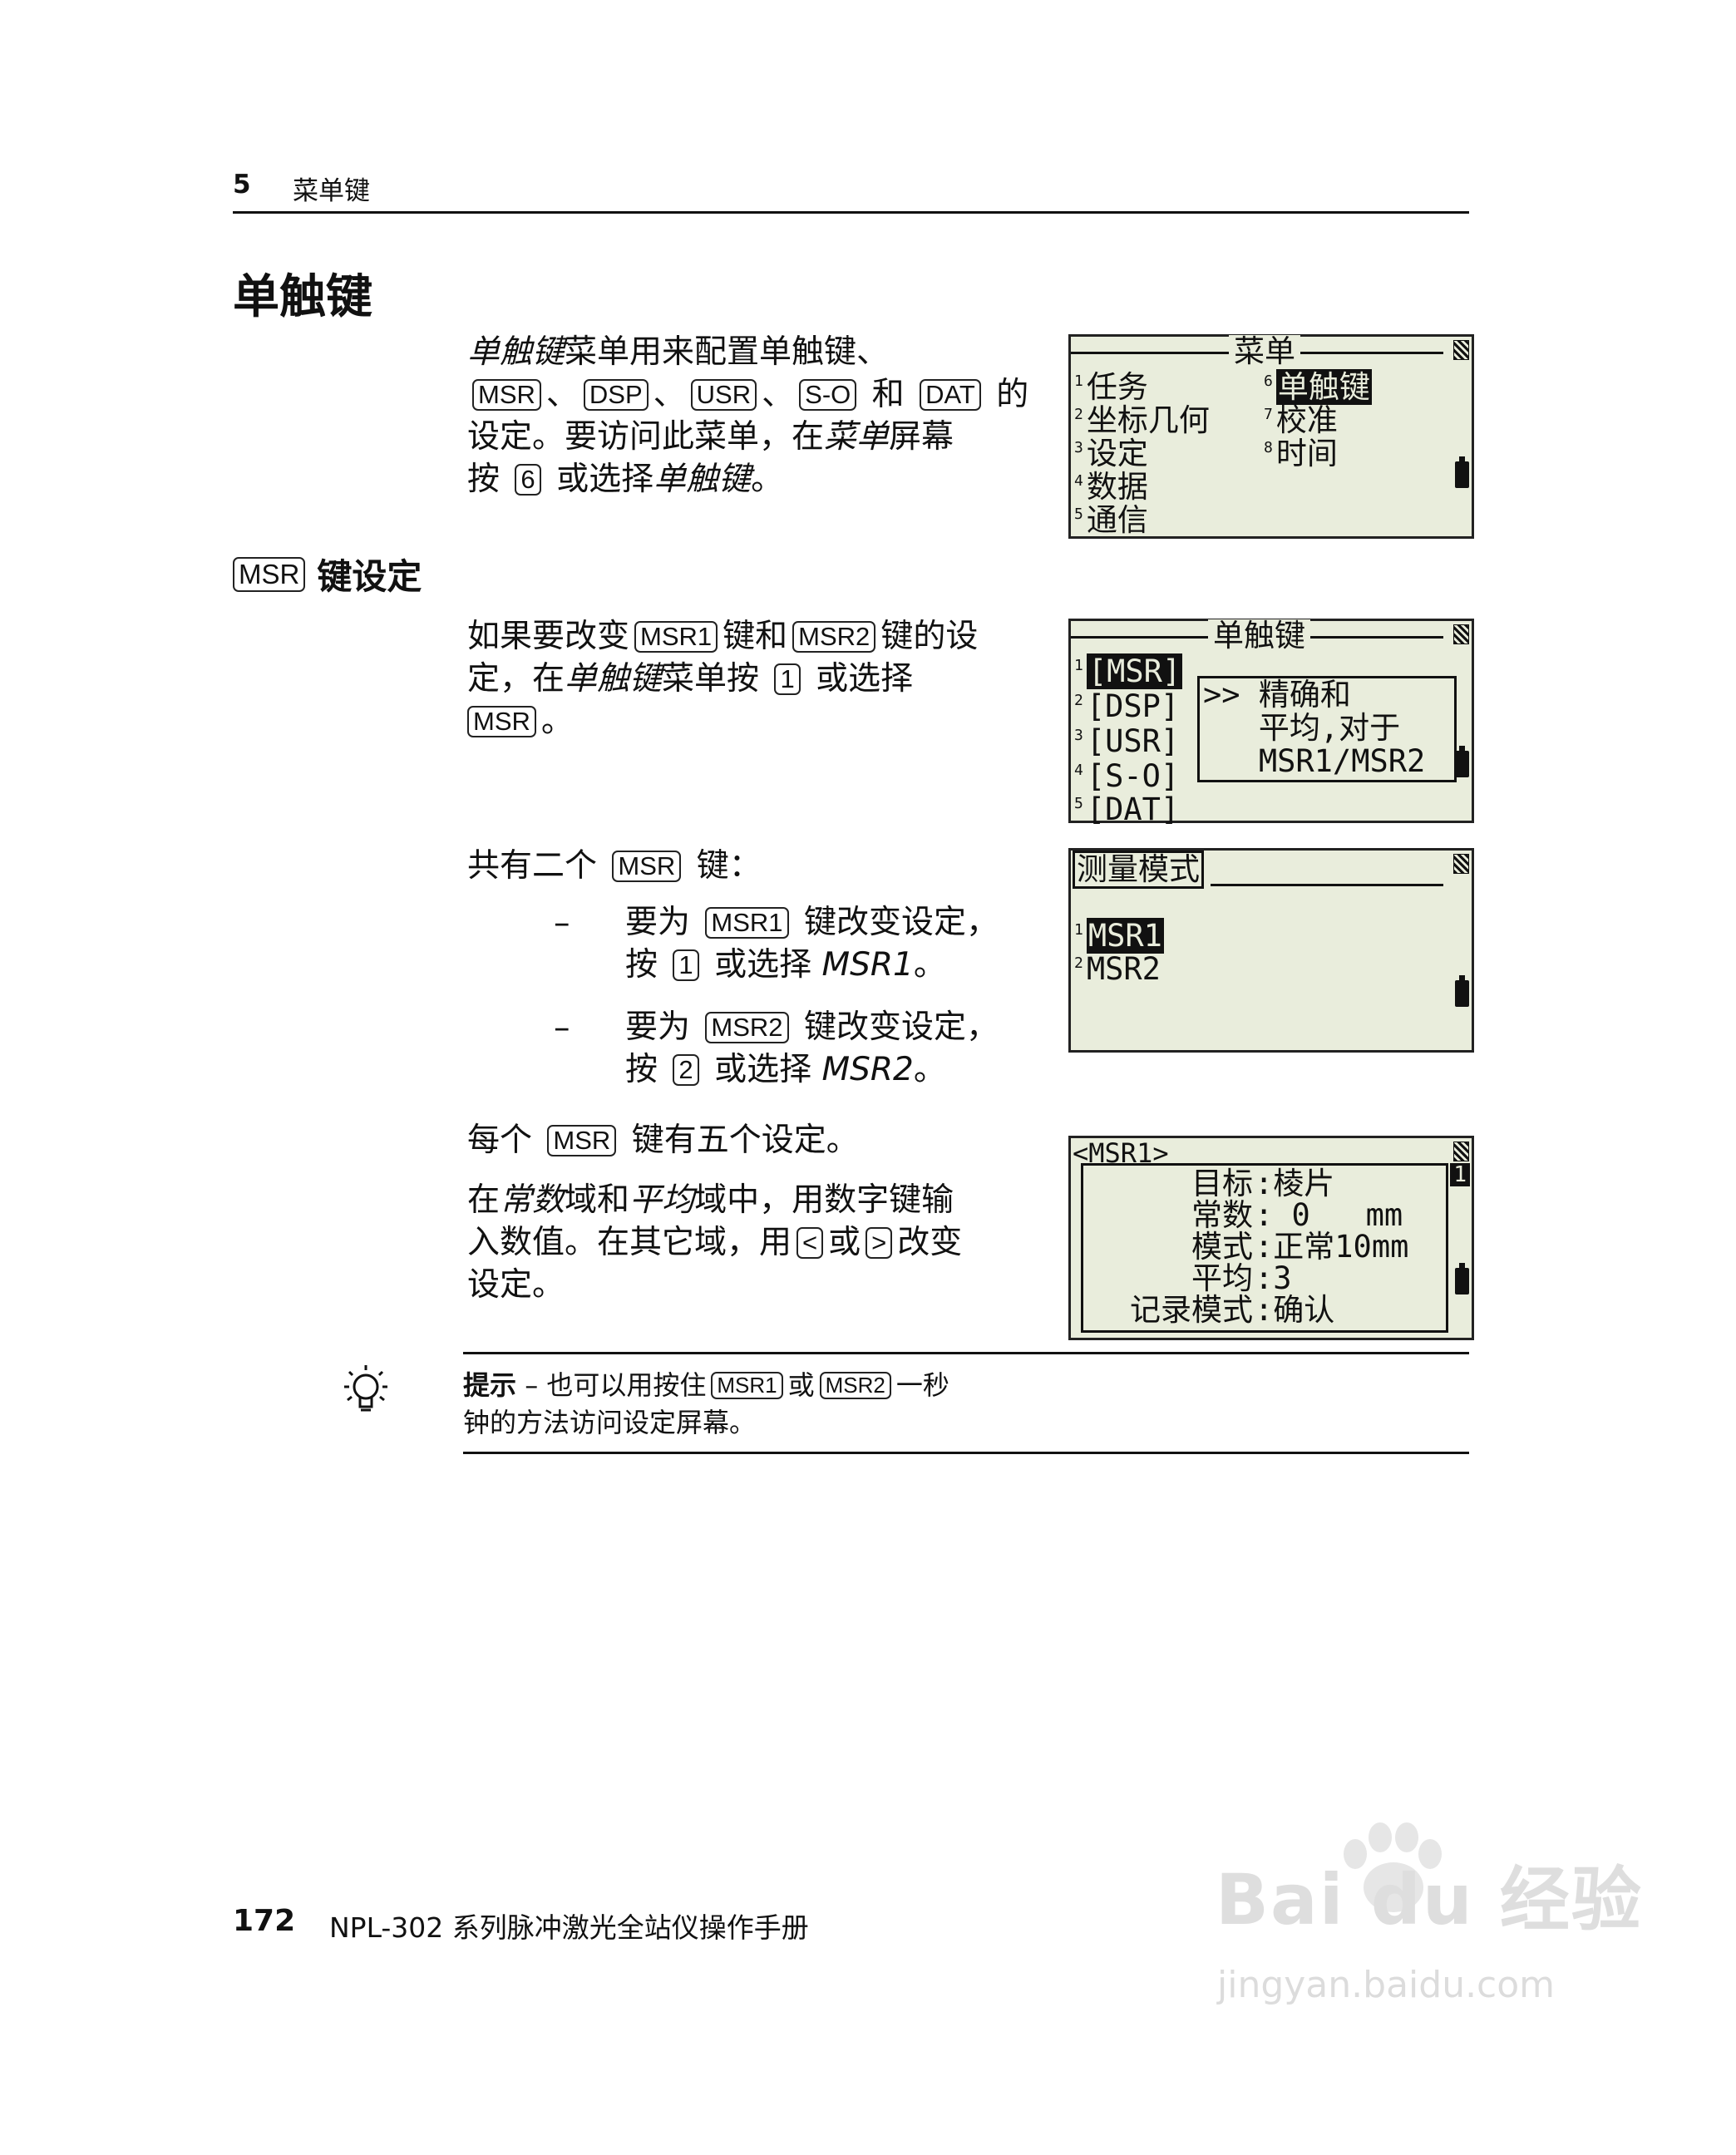  I want to click on measure-mode-title: 测量模式, so click(1138, 870).